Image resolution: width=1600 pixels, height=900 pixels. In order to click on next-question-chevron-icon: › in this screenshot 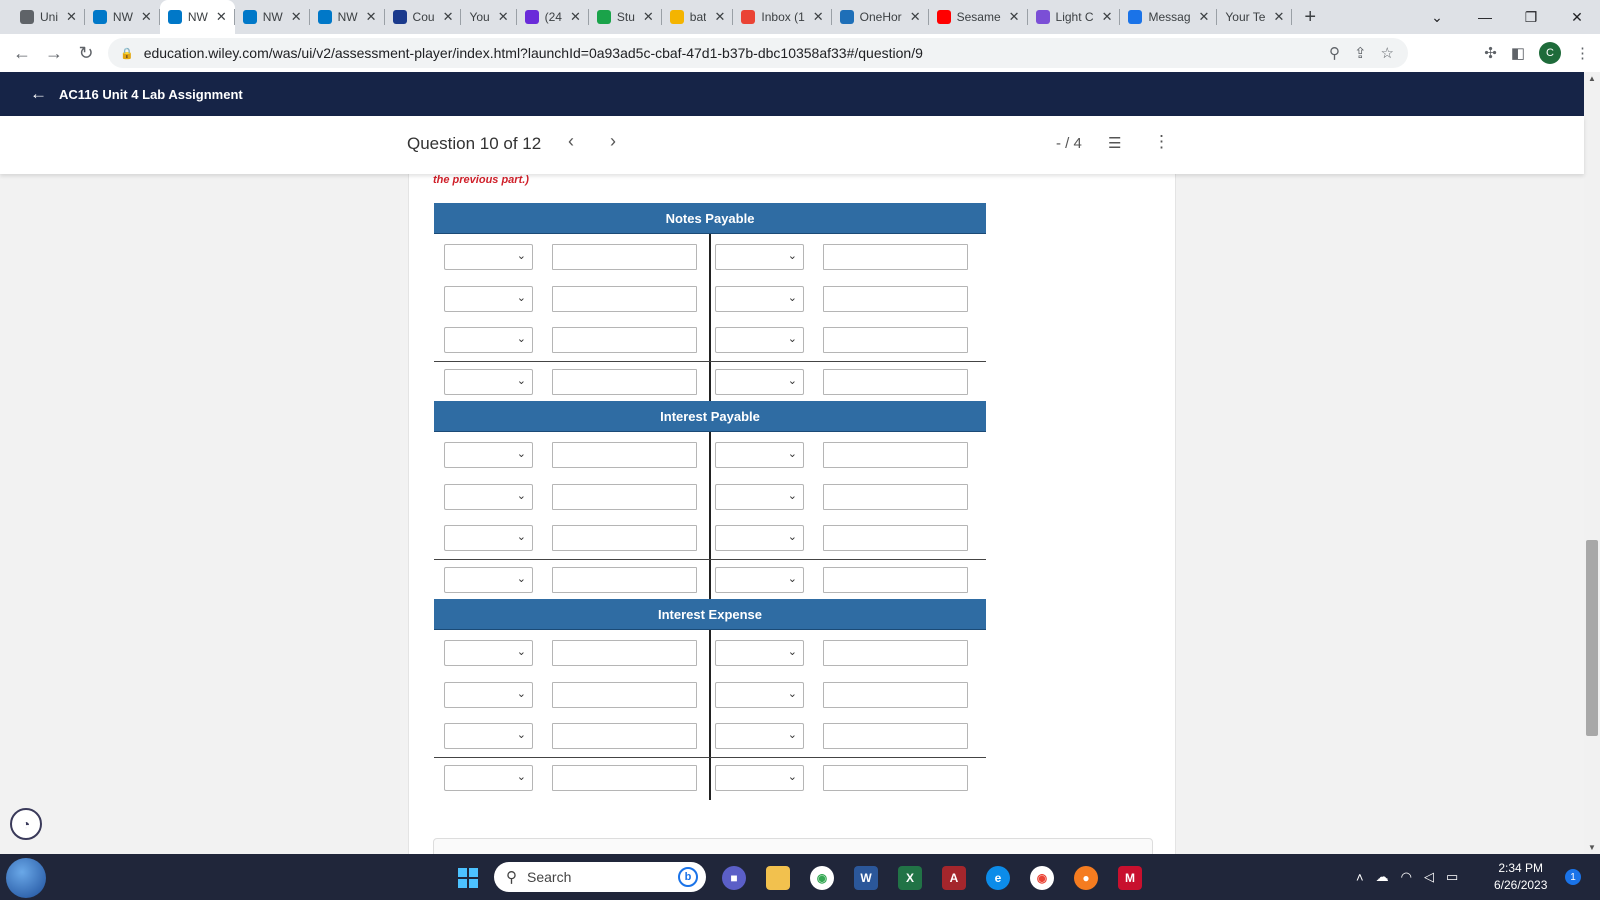, I will do `click(613, 141)`.